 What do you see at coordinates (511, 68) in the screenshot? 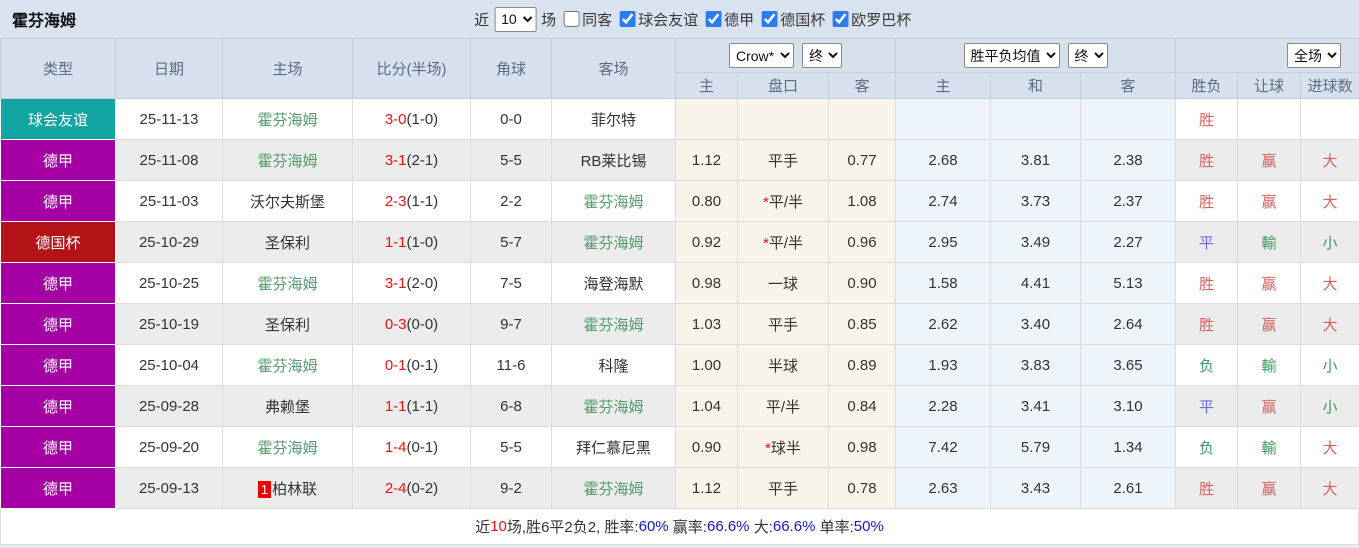
I see `col-header-corner: 角球` at bounding box center [511, 68].